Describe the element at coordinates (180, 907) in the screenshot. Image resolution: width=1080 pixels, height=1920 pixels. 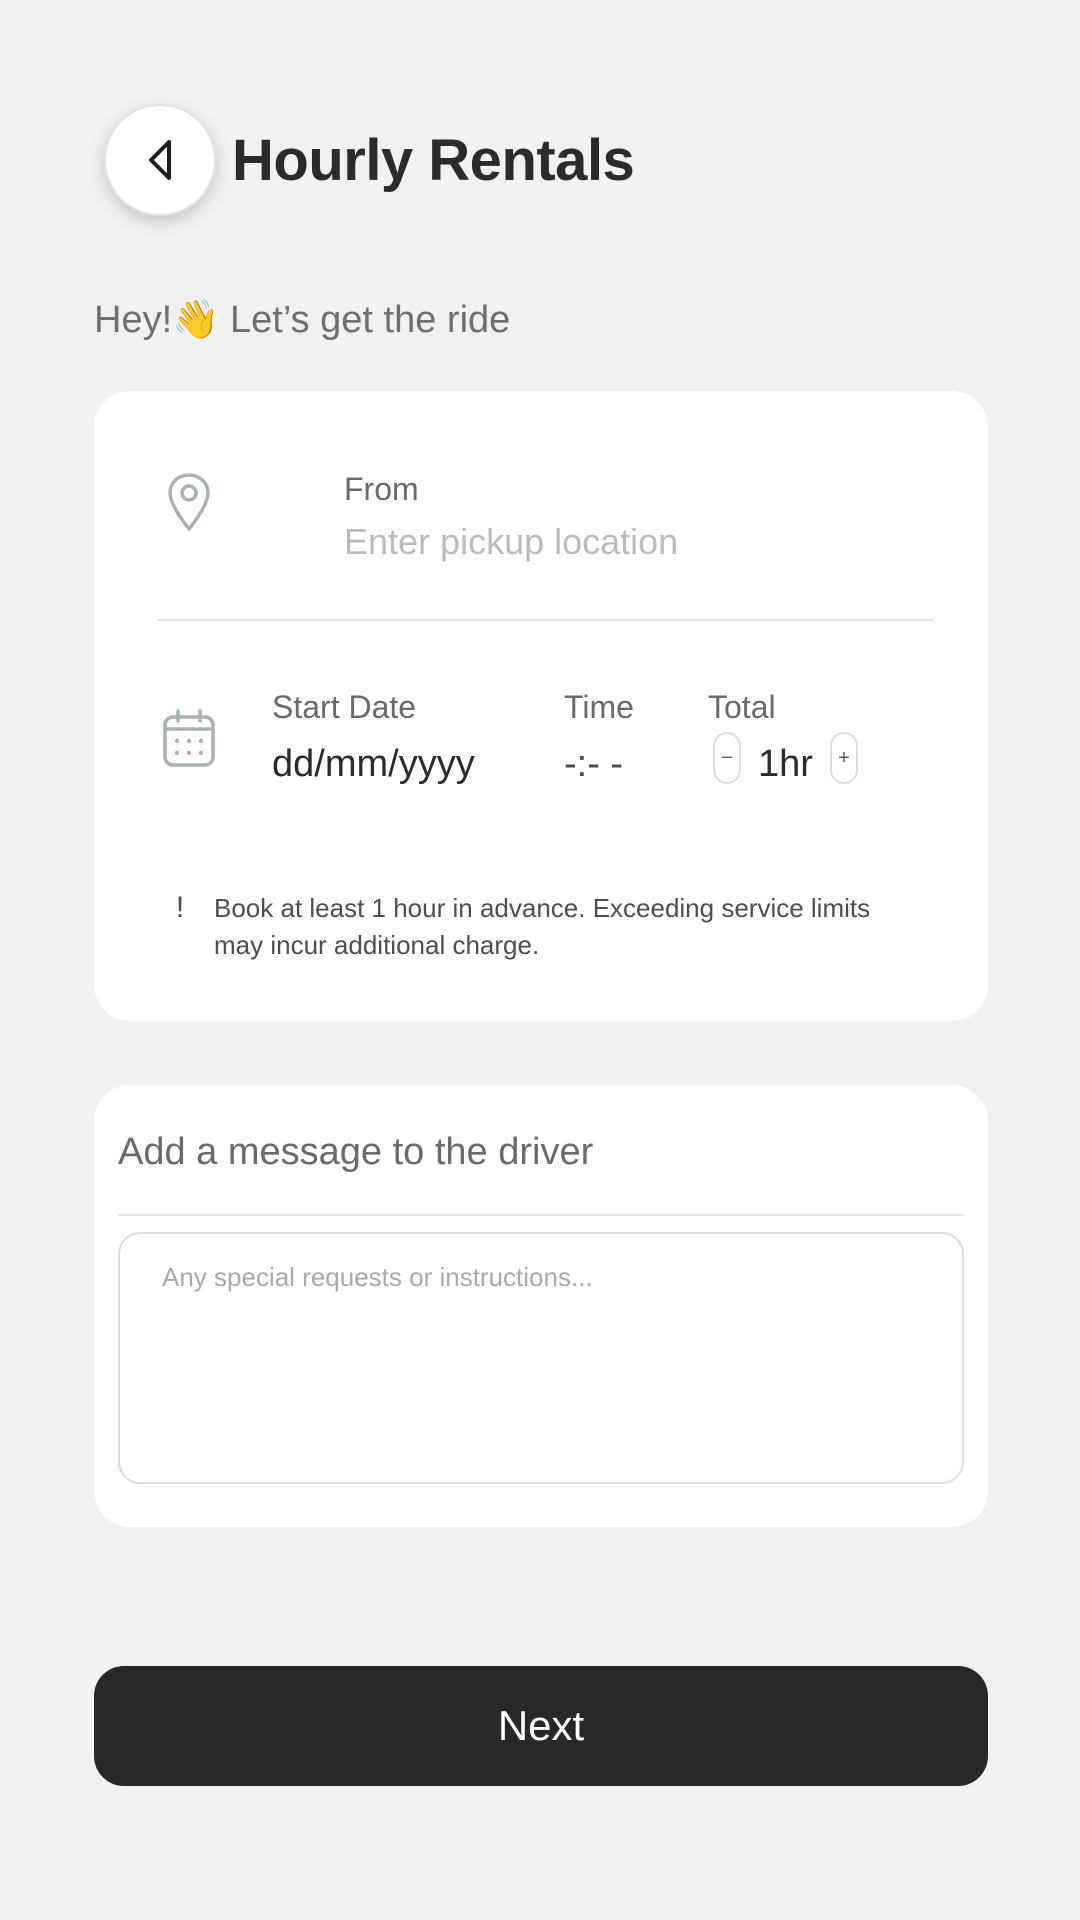
I see `exclamation-icon: !` at that location.